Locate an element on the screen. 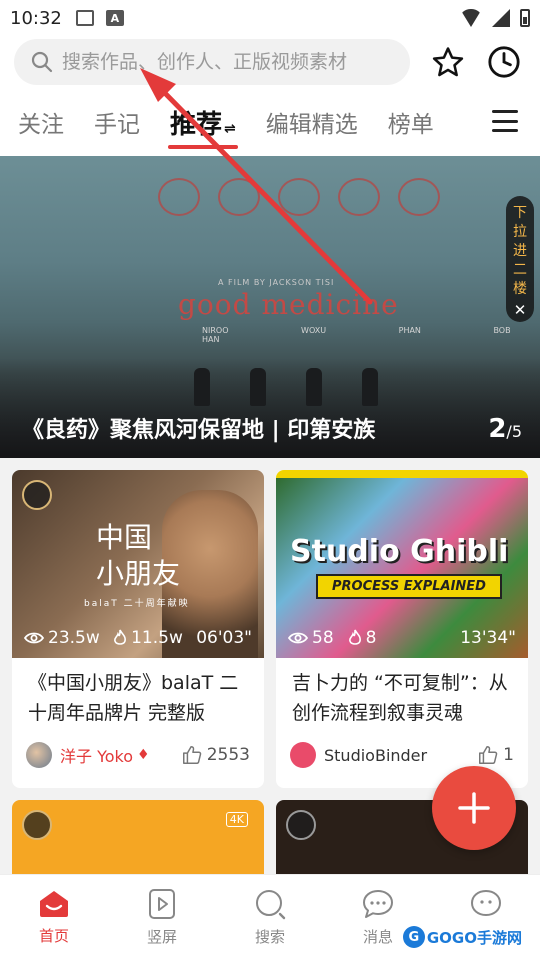  banner-page-indicator: 2/5 is located at coordinates (505, 429).